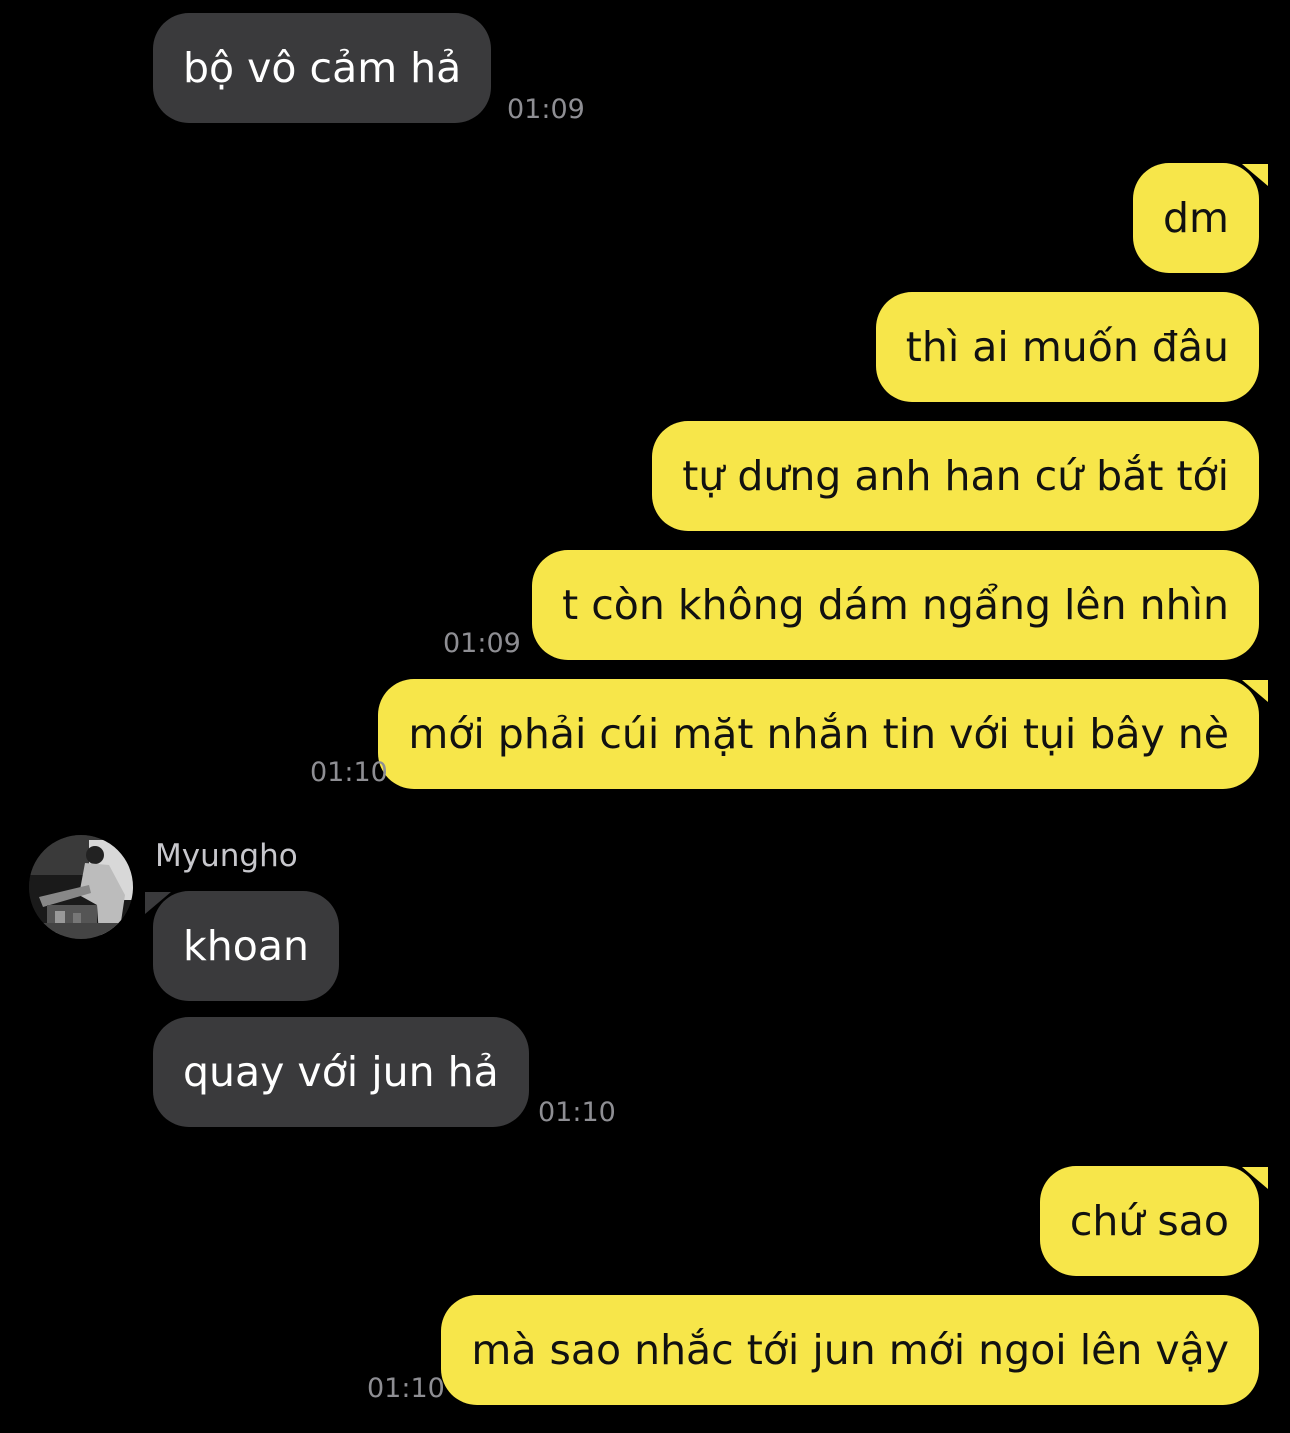 The height and width of the screenshot is (1433, 1290). I want to click on message-bubble-outgoing: tự dưng anh han cứ bắt tới, so click(955, 476).